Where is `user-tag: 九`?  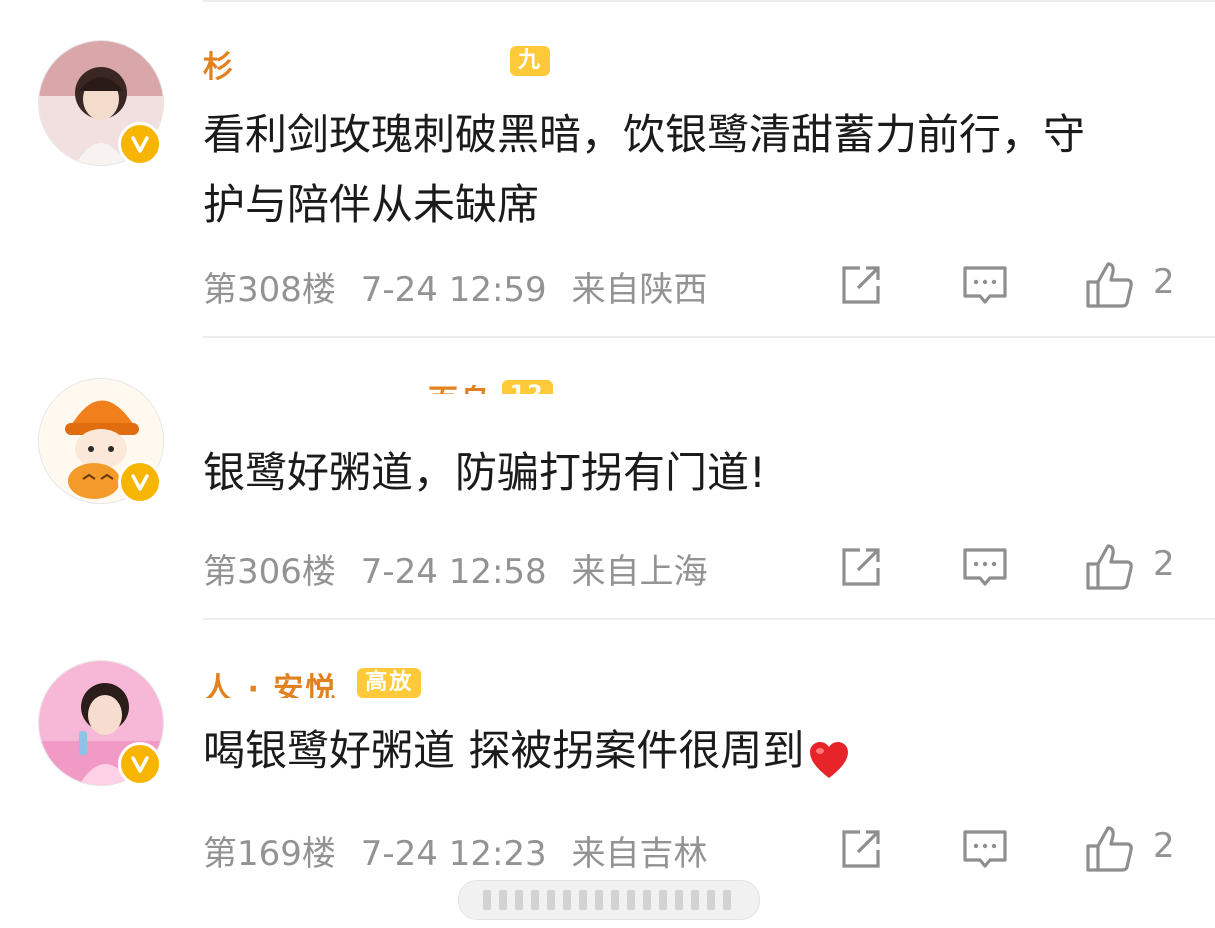 user-tag: 九 is located at coordinates (530, 61).